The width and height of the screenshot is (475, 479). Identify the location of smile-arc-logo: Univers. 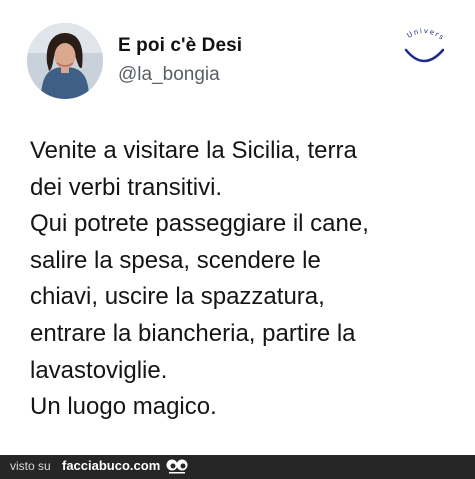
(425, 45).